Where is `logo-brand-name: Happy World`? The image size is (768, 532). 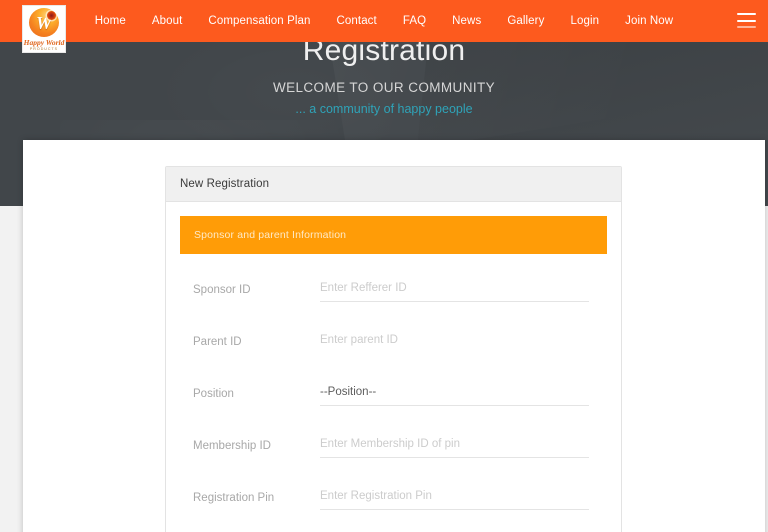
logo-brand-name: Happy World is located at coordinates (44, 42).